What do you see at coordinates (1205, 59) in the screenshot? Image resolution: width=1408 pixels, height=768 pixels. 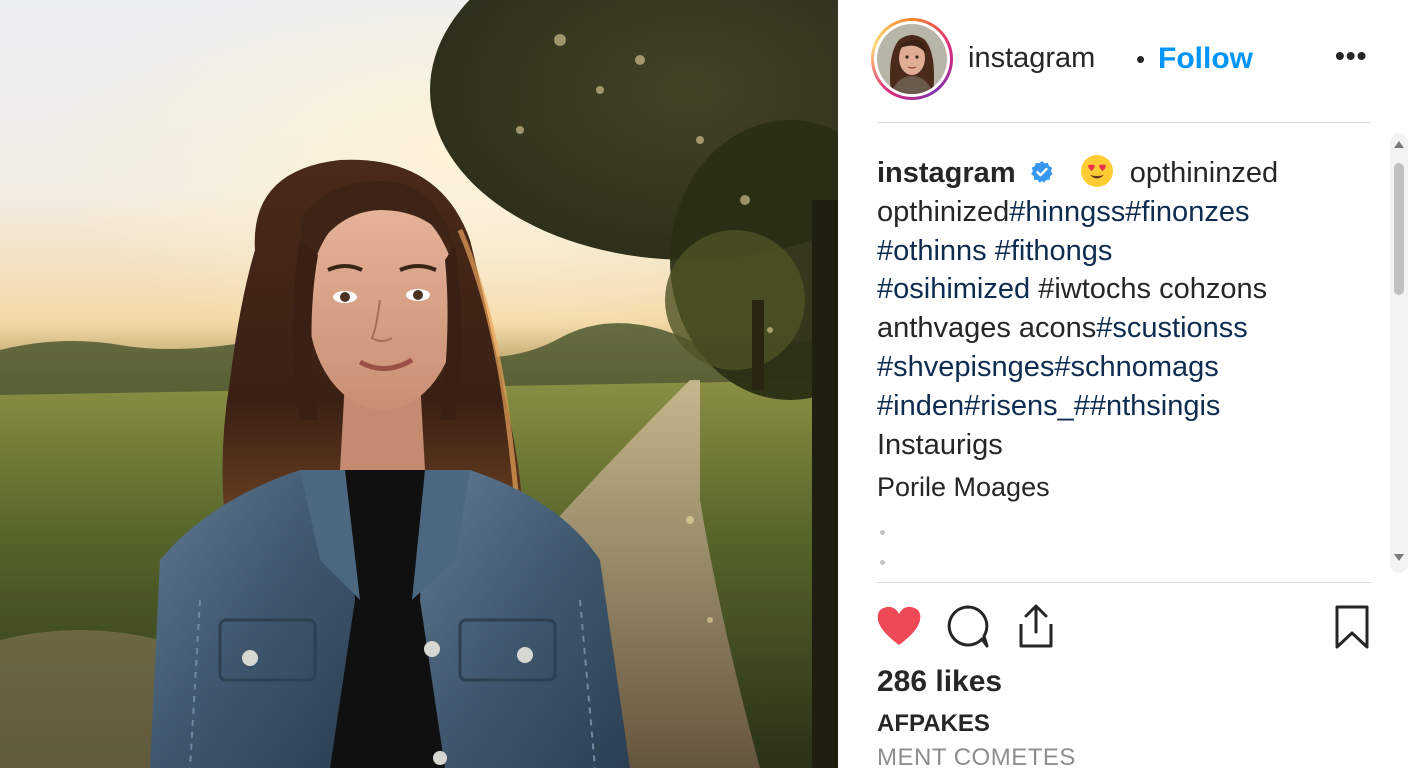 I see `follow-button: Follow` at bounding box center [1205, 59].